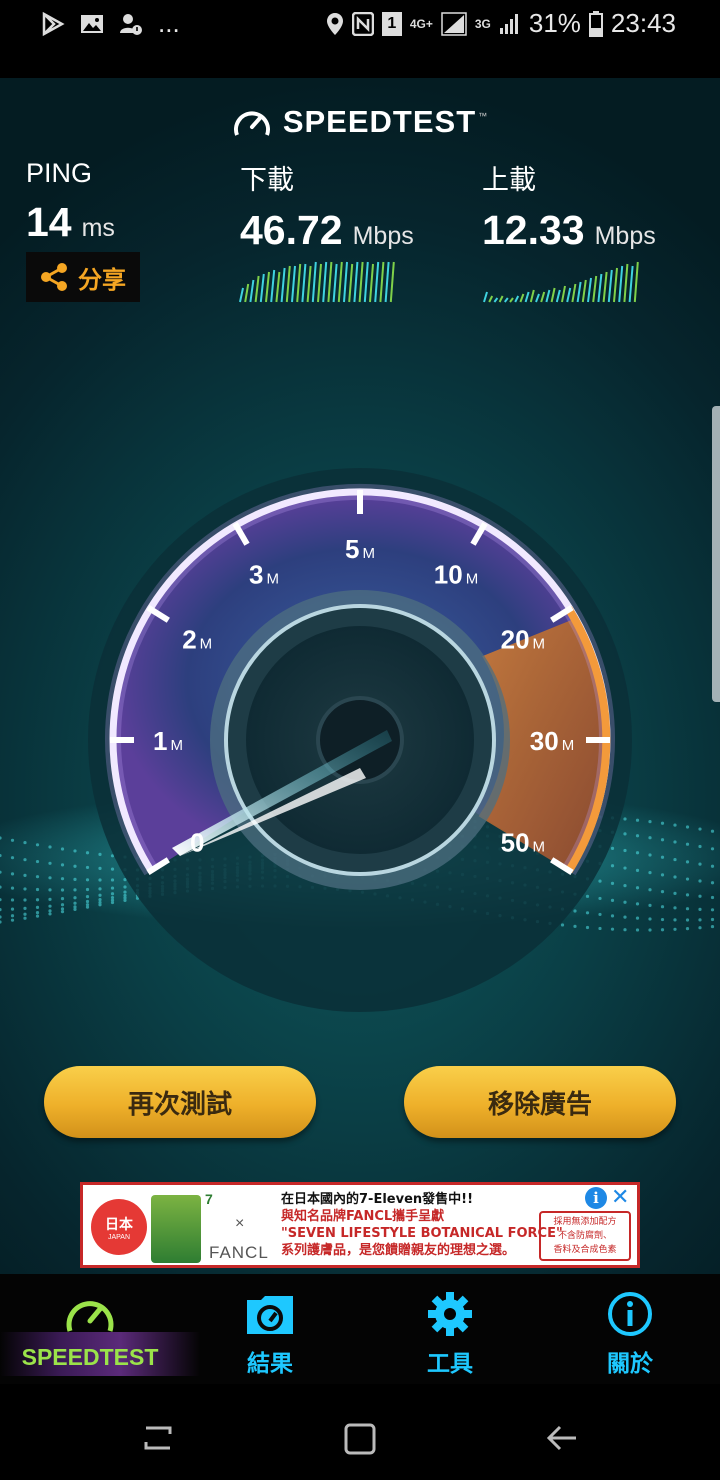  What do you see at coordinates (450, 1363) in the screenshot?
I see `tab-tools-label: 工具` at bounding box center [450, 1363].